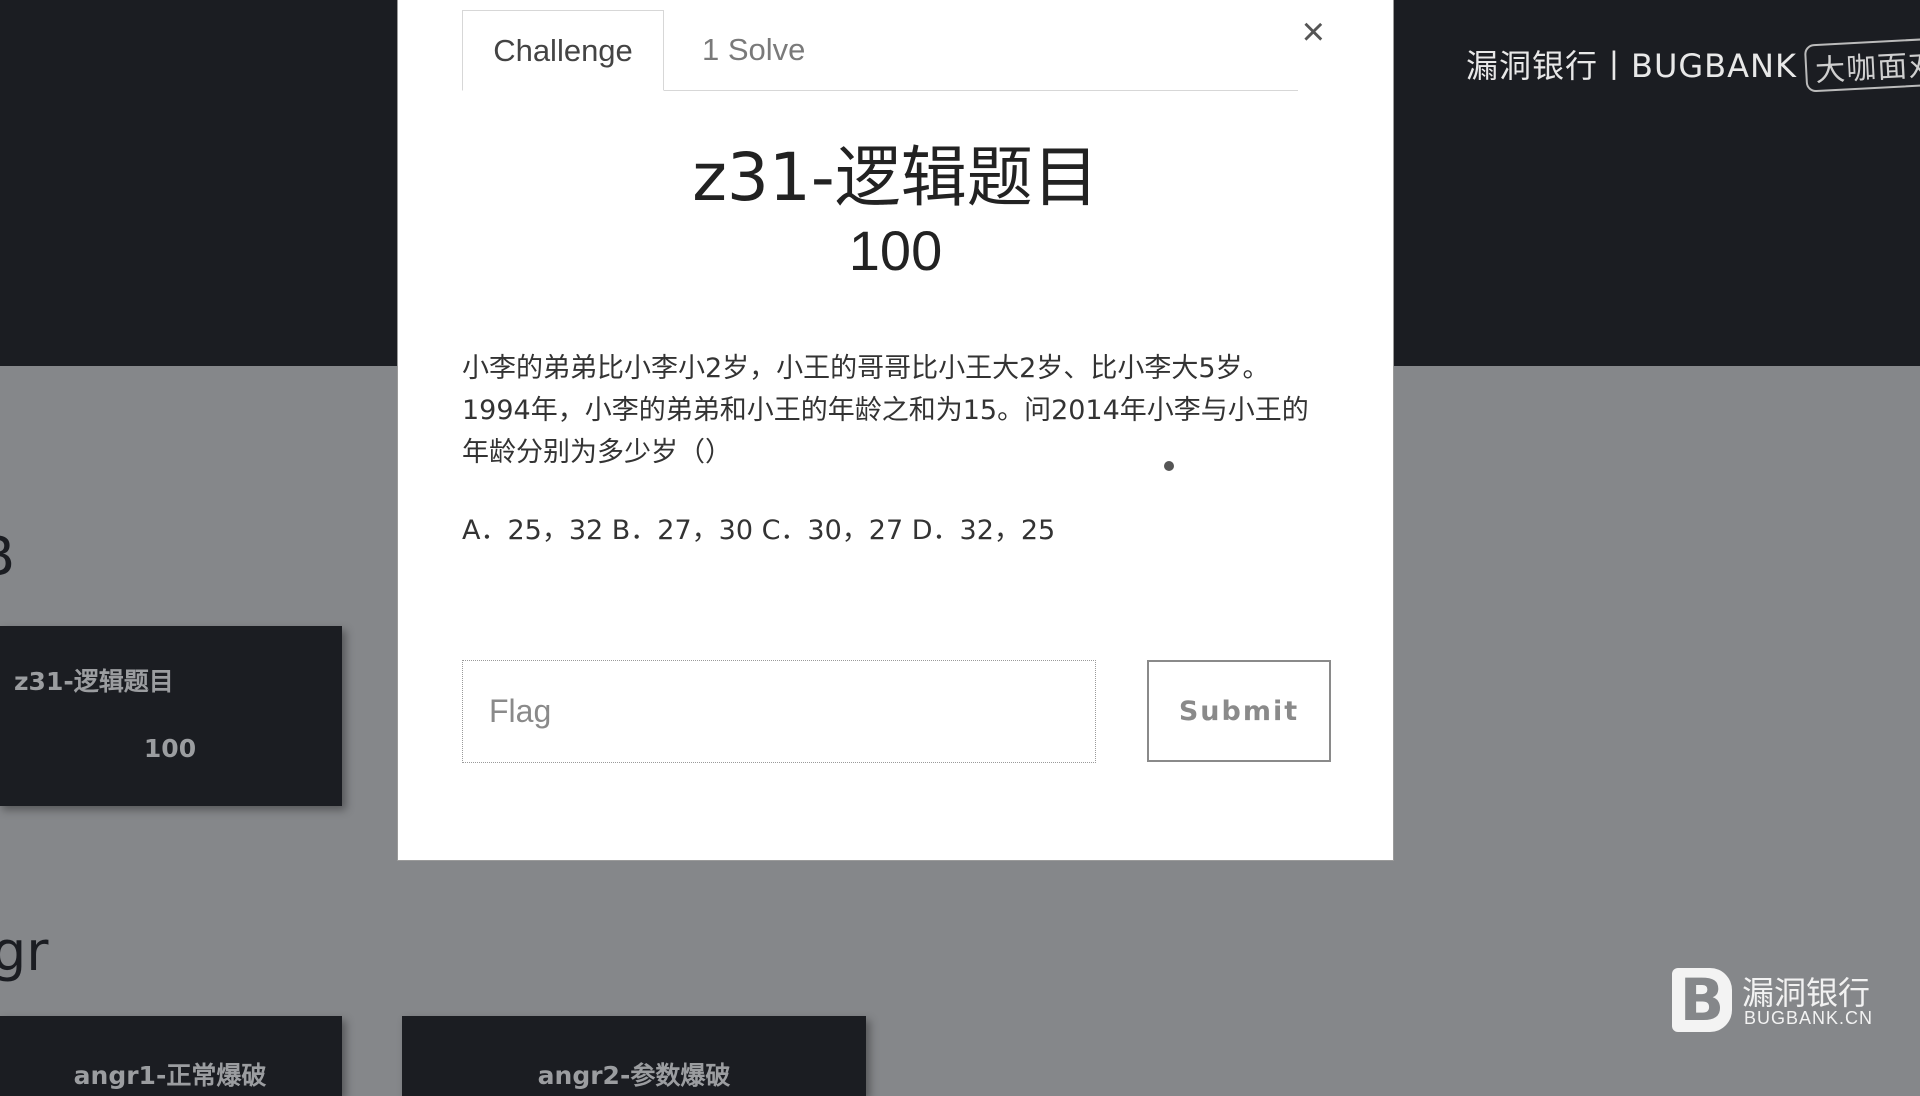 The image size is (1920, 1096). I want to click on challenge-card-z31: z31-逻辑题目 100, so click(171, 716).